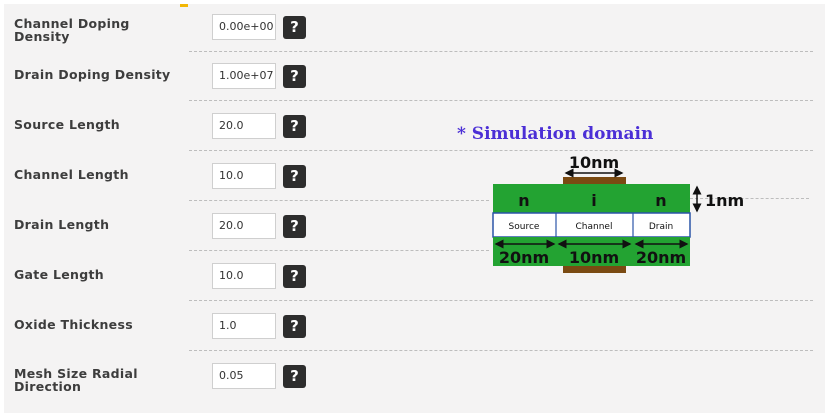 The image size is (829, 417). What do you see at coordinates (244, 27) in the screenshot?
I see `channel-doping-density-input: 0.00e+00` at bounding box center [244, 27].